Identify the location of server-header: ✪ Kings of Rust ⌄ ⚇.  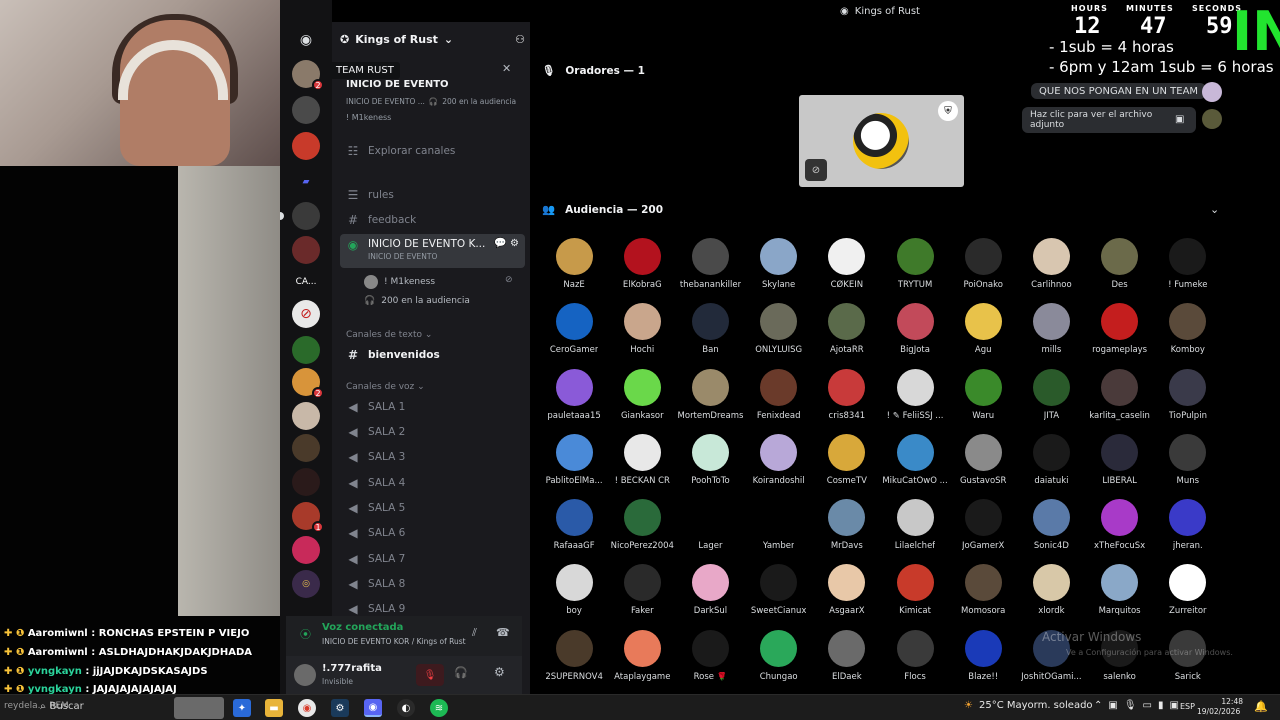
(432, 39).